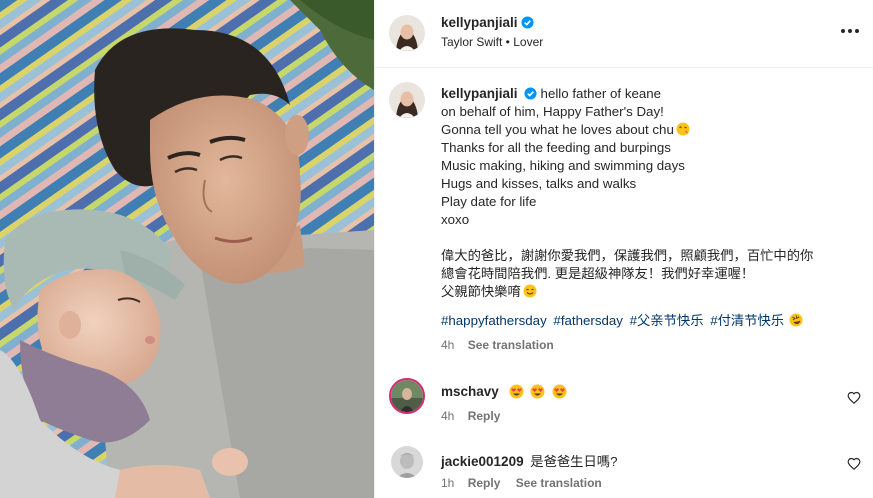 The height and width of the screenshot is (498, 873). Describe the element at coordinates (627, 255) in the screenshot. I see `caption-zh-line: 偉大的爸比，謝謝你愛我們，保護我們，照顧我們，百忙中的你` at that location.